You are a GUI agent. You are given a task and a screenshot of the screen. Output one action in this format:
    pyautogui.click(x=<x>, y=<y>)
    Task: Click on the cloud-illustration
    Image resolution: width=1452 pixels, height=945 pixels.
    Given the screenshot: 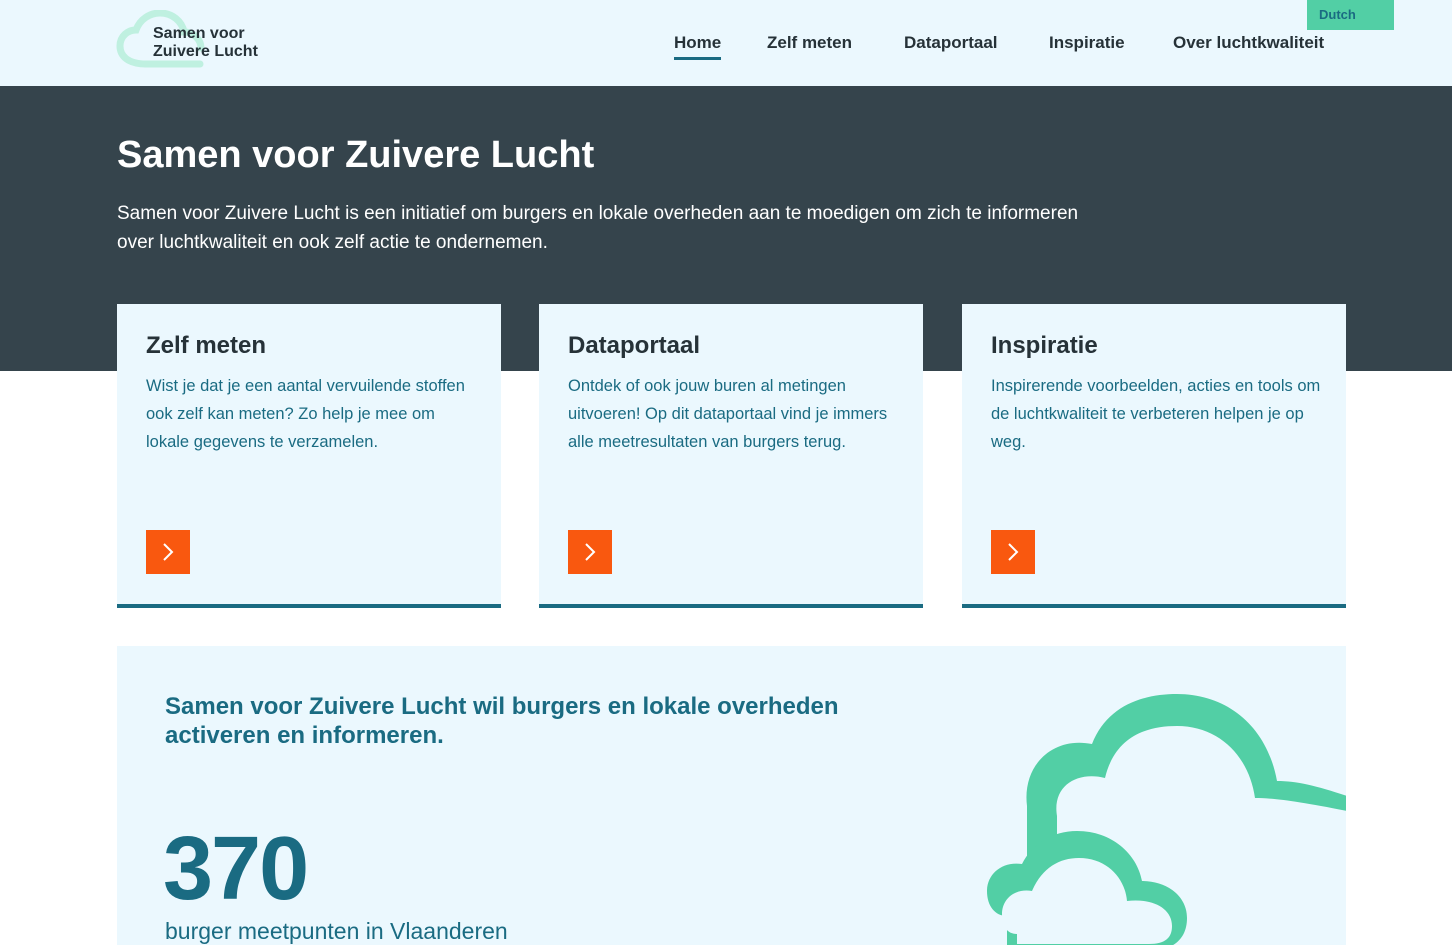 What is the action you would take?
    pyautogui.click(x=1166, y=819)
    